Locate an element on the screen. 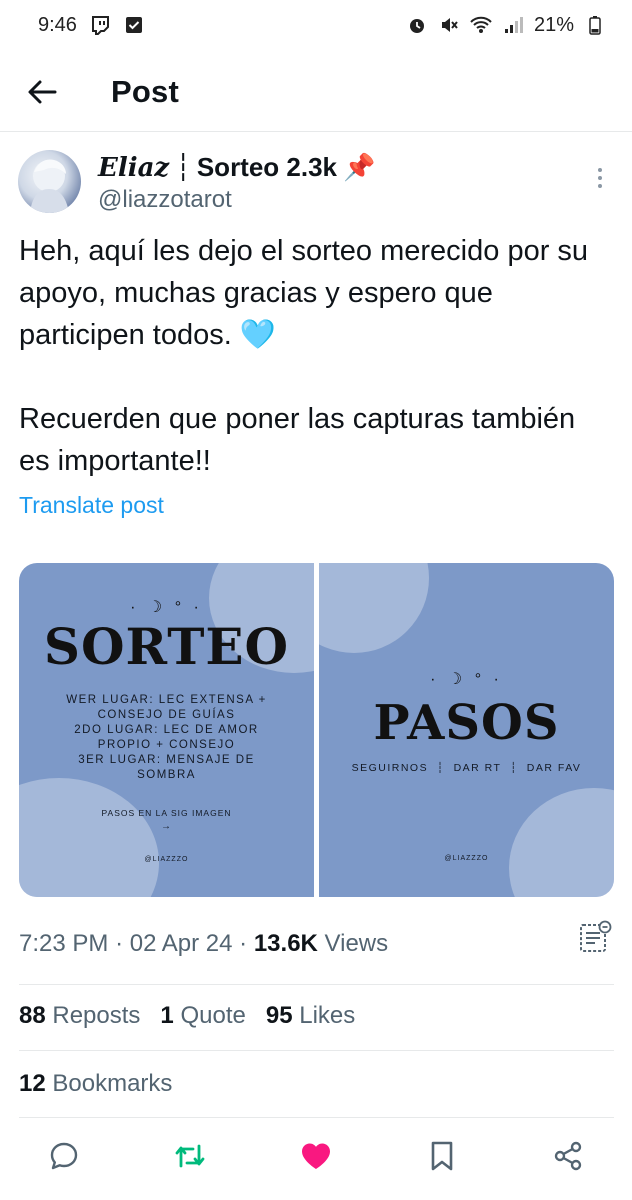  twitch-icon is located at coordinates (100, 25).